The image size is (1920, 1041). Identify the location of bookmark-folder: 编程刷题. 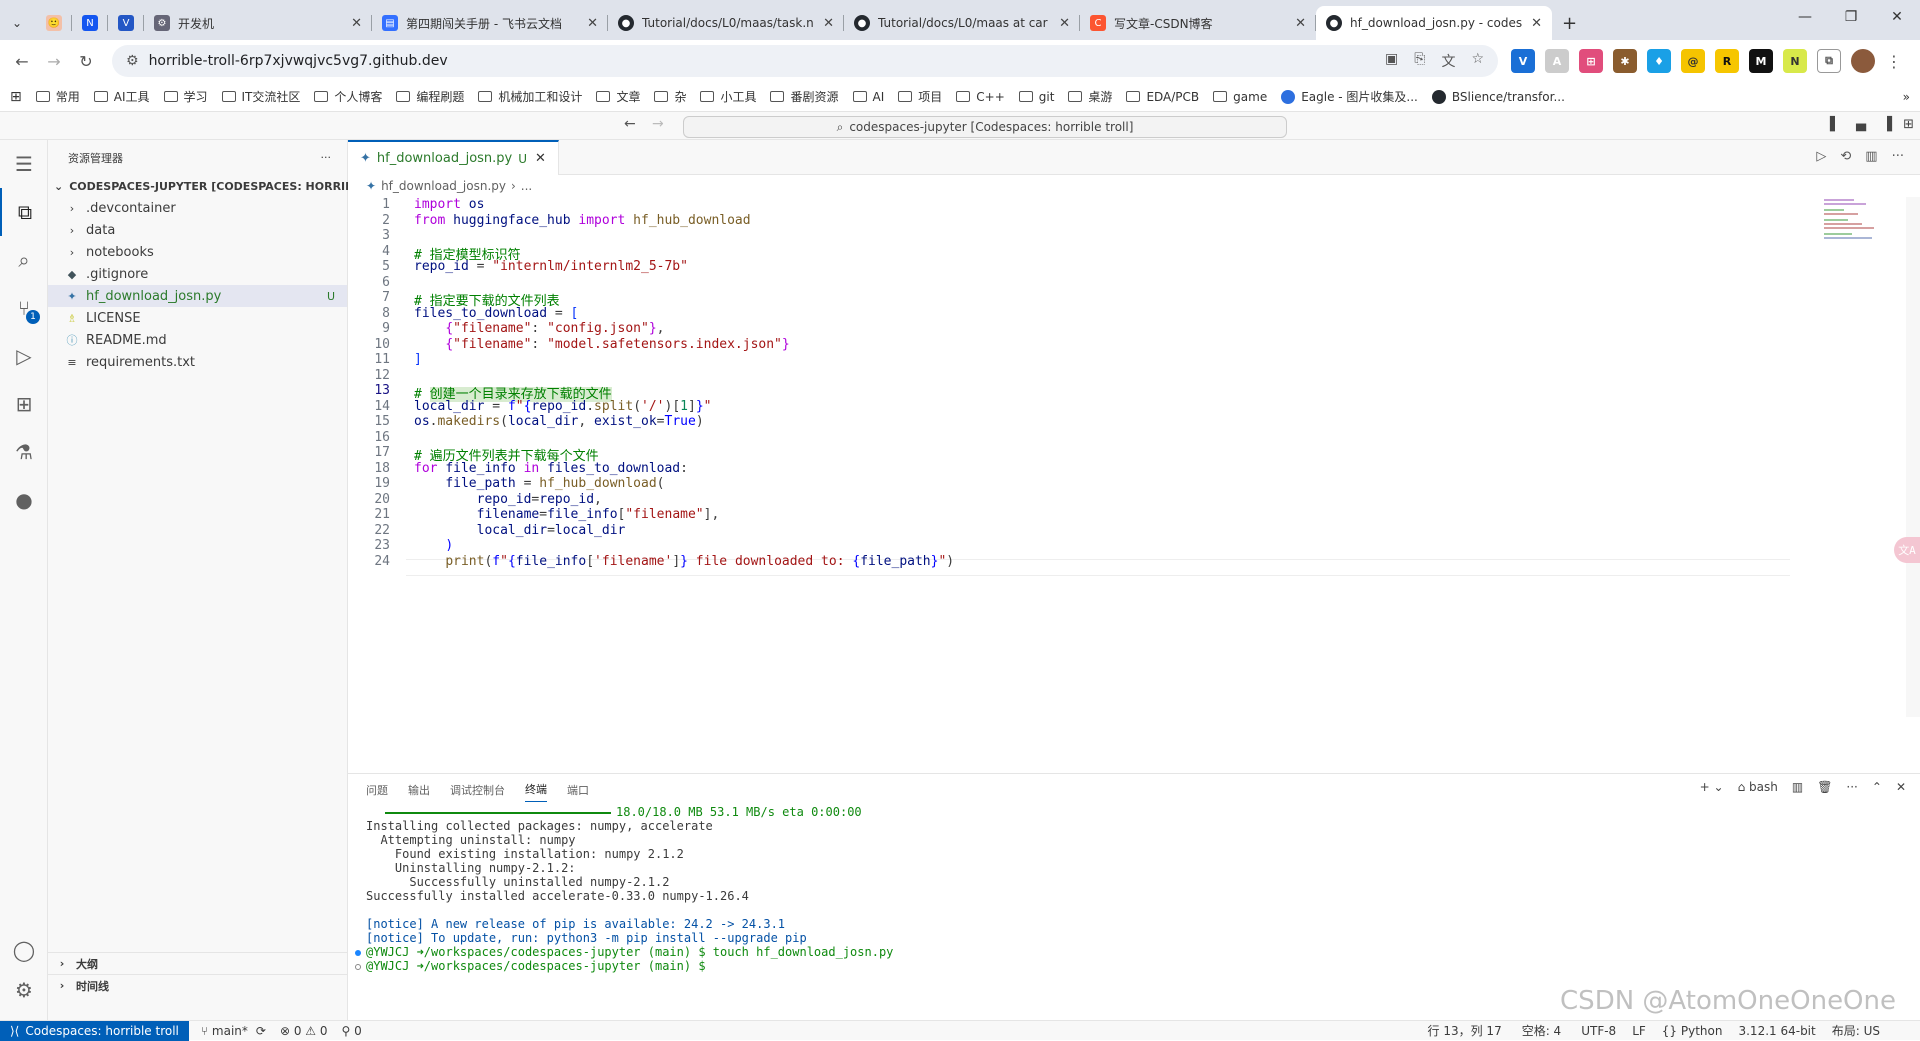
(430, 96).